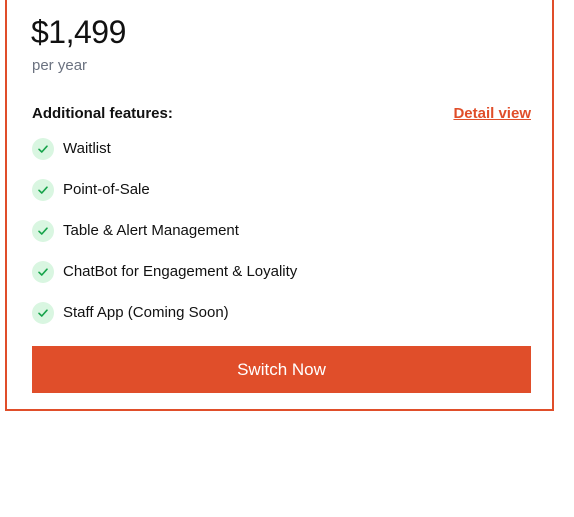 This screenshot has height=517, width=574. I want to click on feature-item-table-alert: Table & Alert Management, so click(164, 239).